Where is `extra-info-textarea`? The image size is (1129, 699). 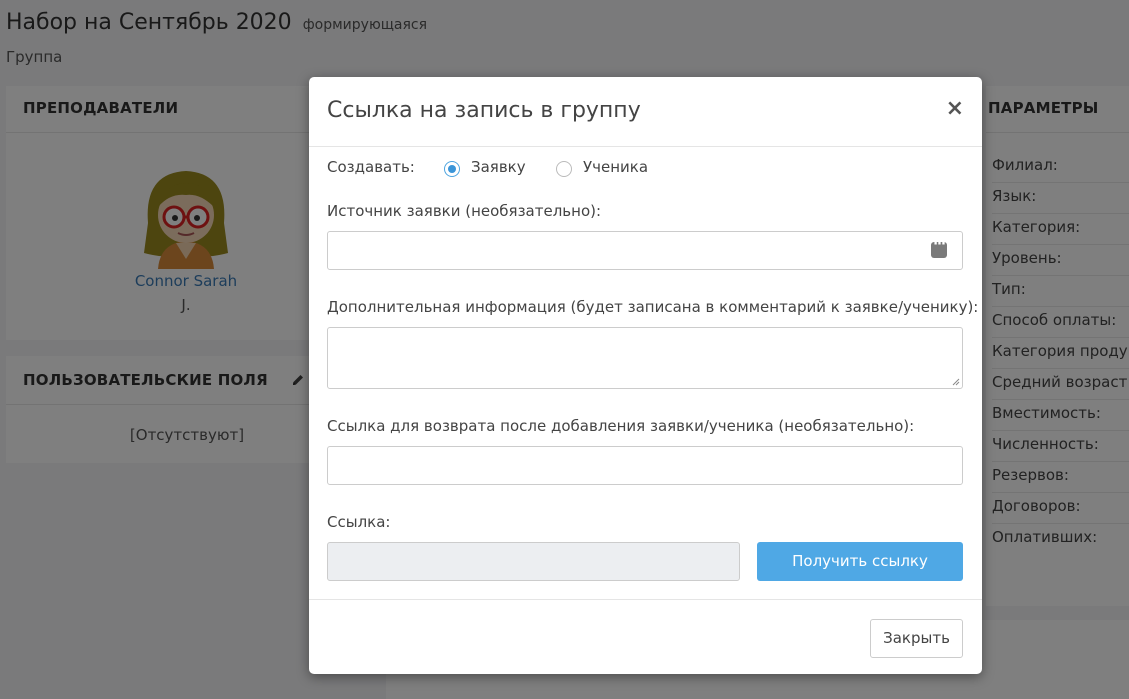 extra-info-textarea is located at coordinates (645, 358).